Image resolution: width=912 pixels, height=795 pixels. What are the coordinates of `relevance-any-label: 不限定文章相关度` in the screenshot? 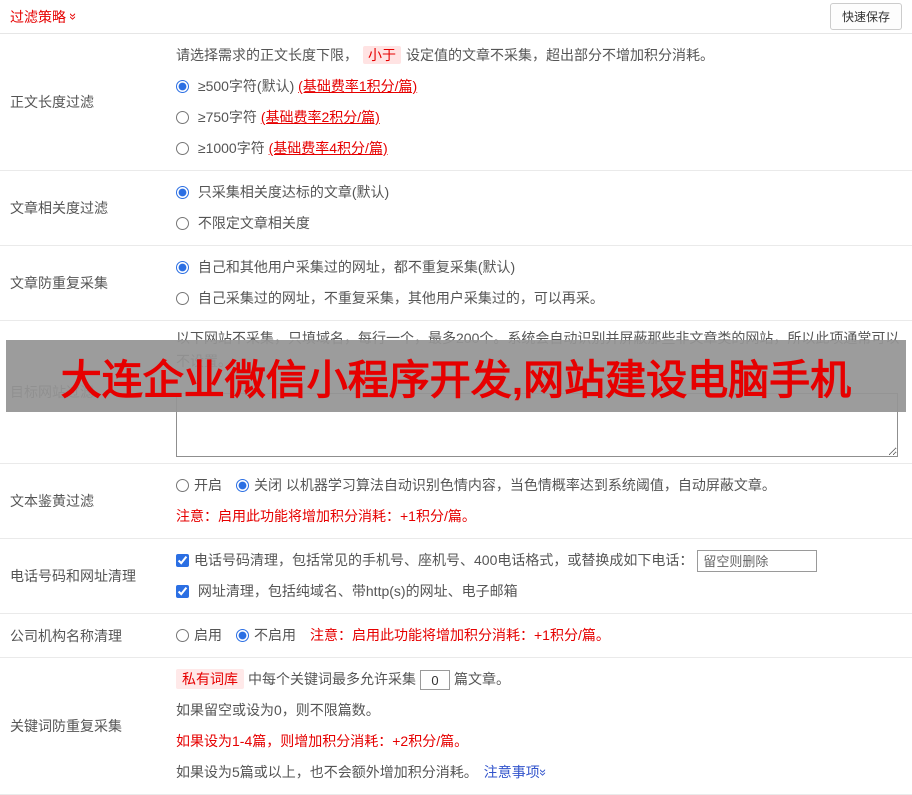 It's located at (253, 223).